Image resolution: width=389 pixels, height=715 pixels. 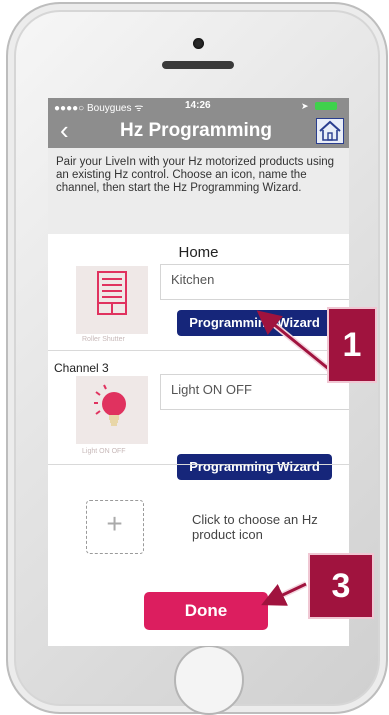 I want to click on annotation-marker-3: 3, so click(x=341, y=586).